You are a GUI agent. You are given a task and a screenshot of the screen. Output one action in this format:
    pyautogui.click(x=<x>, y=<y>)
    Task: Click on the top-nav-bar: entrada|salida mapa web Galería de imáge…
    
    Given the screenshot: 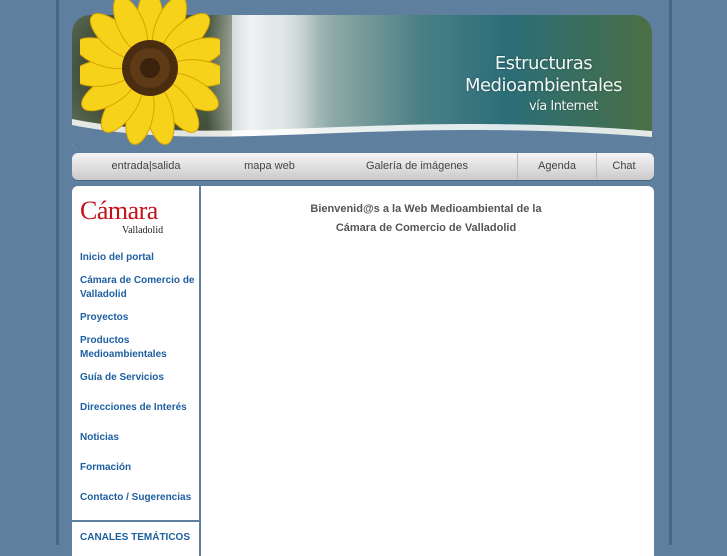 What is the action you would take?
    pyautogui.click(x=363, y=166)
    